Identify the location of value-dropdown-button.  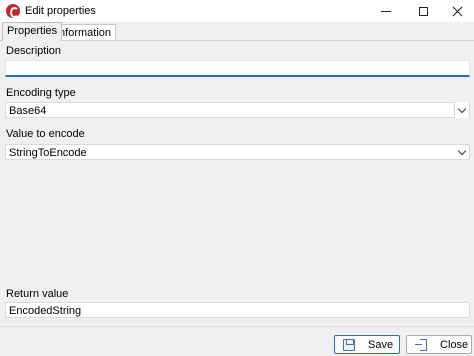
(461, 152).